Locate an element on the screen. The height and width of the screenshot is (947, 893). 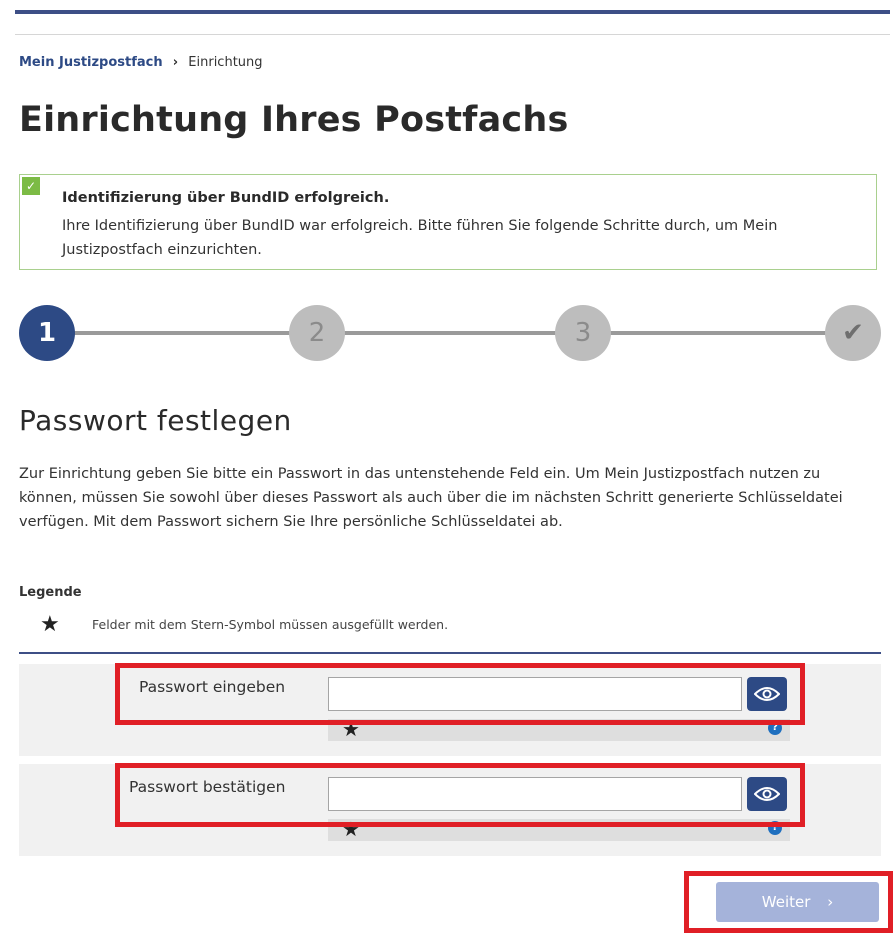
chevron-right-icon: › is located at coordinates (830, 902).